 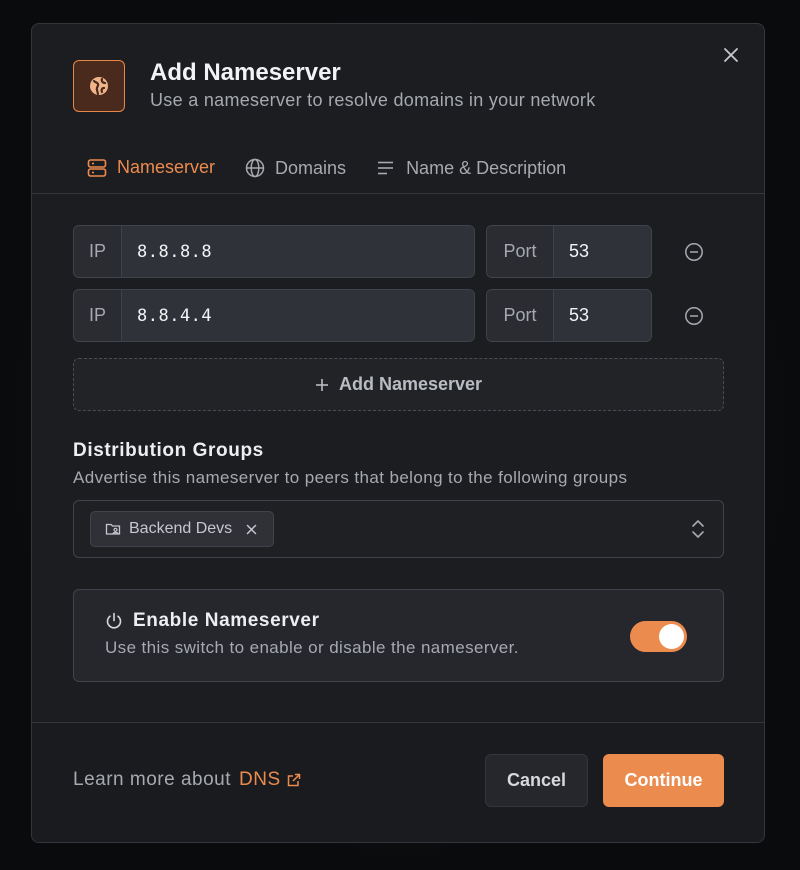 What do you see at coordinates (293, 780) in the screenshot?
I see `external-link-icon` at bounding box center [293, 780].